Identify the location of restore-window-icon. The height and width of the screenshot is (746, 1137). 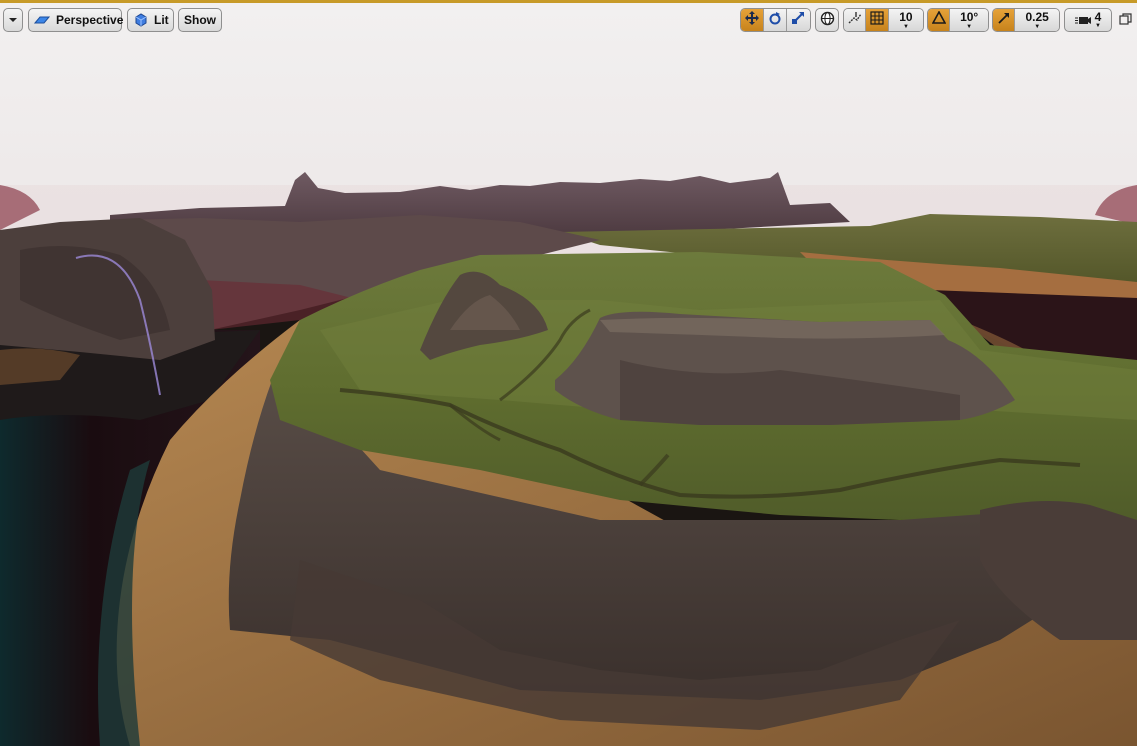
(1125, 21).